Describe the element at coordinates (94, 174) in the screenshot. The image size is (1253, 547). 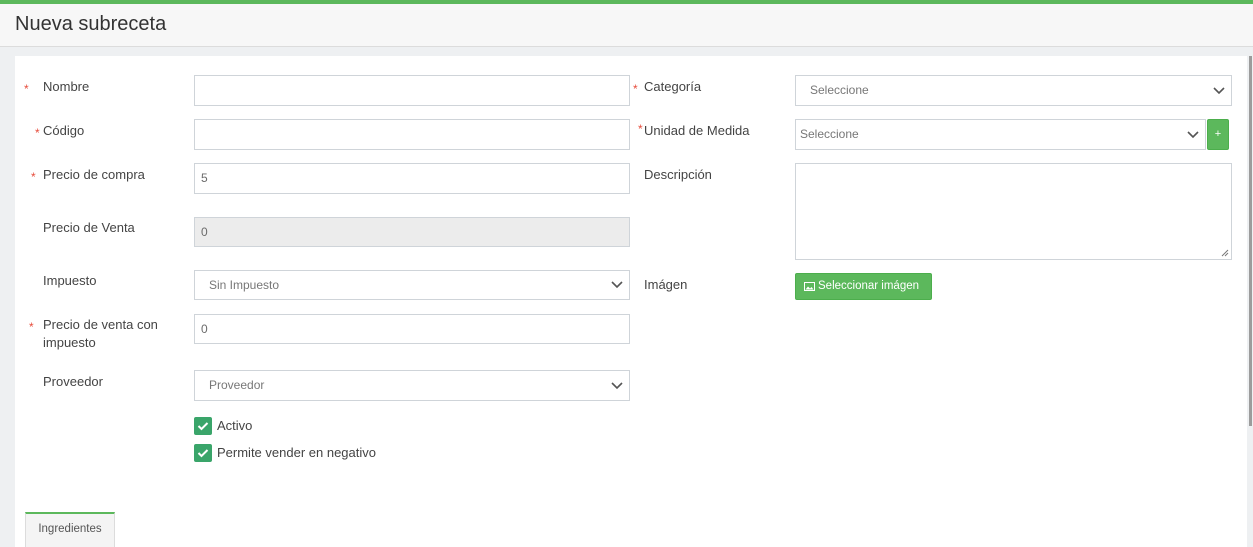
I see `precio-compra-label: Precio de compra` at that location.